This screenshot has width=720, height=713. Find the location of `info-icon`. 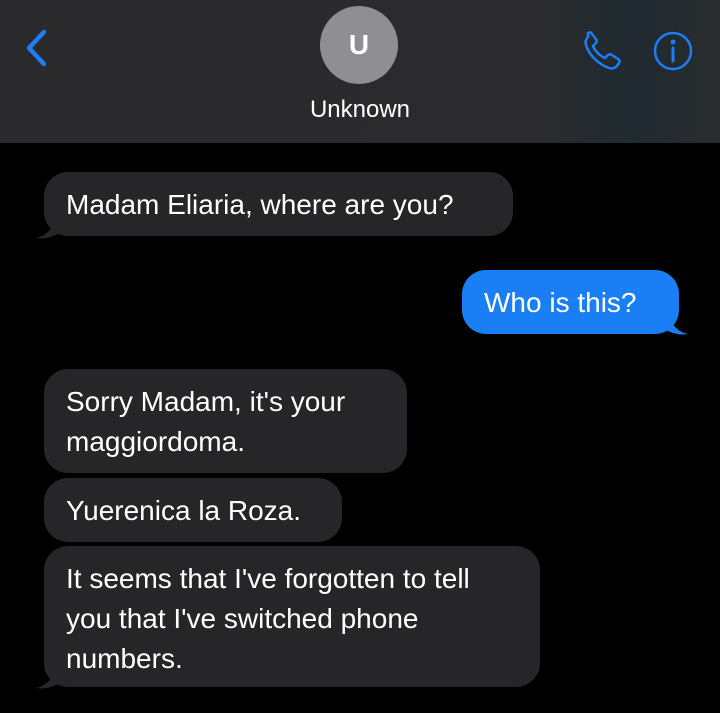

info-icon is located at coordinates (673, 51).